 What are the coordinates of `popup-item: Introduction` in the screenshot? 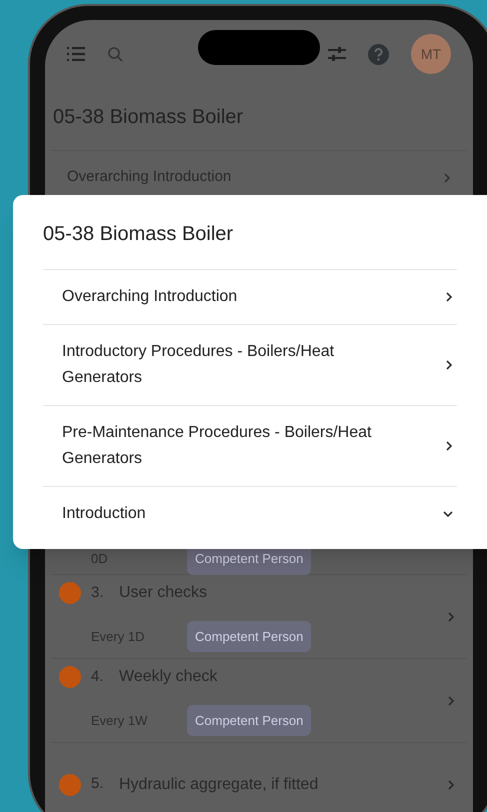 It's located at (250, 514).